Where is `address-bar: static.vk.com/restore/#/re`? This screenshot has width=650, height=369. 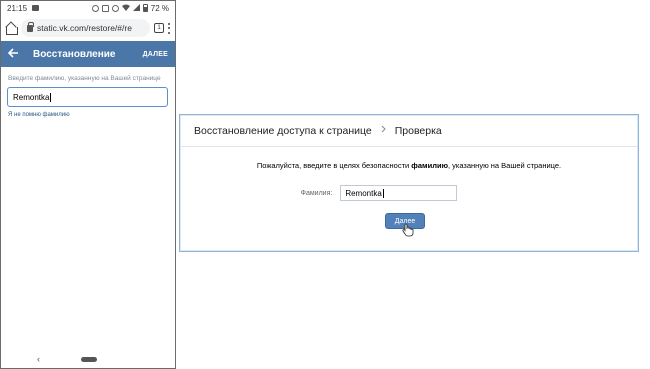 address-bar: static.vk.com/restore/#/re is located at coordinates (85, 28).